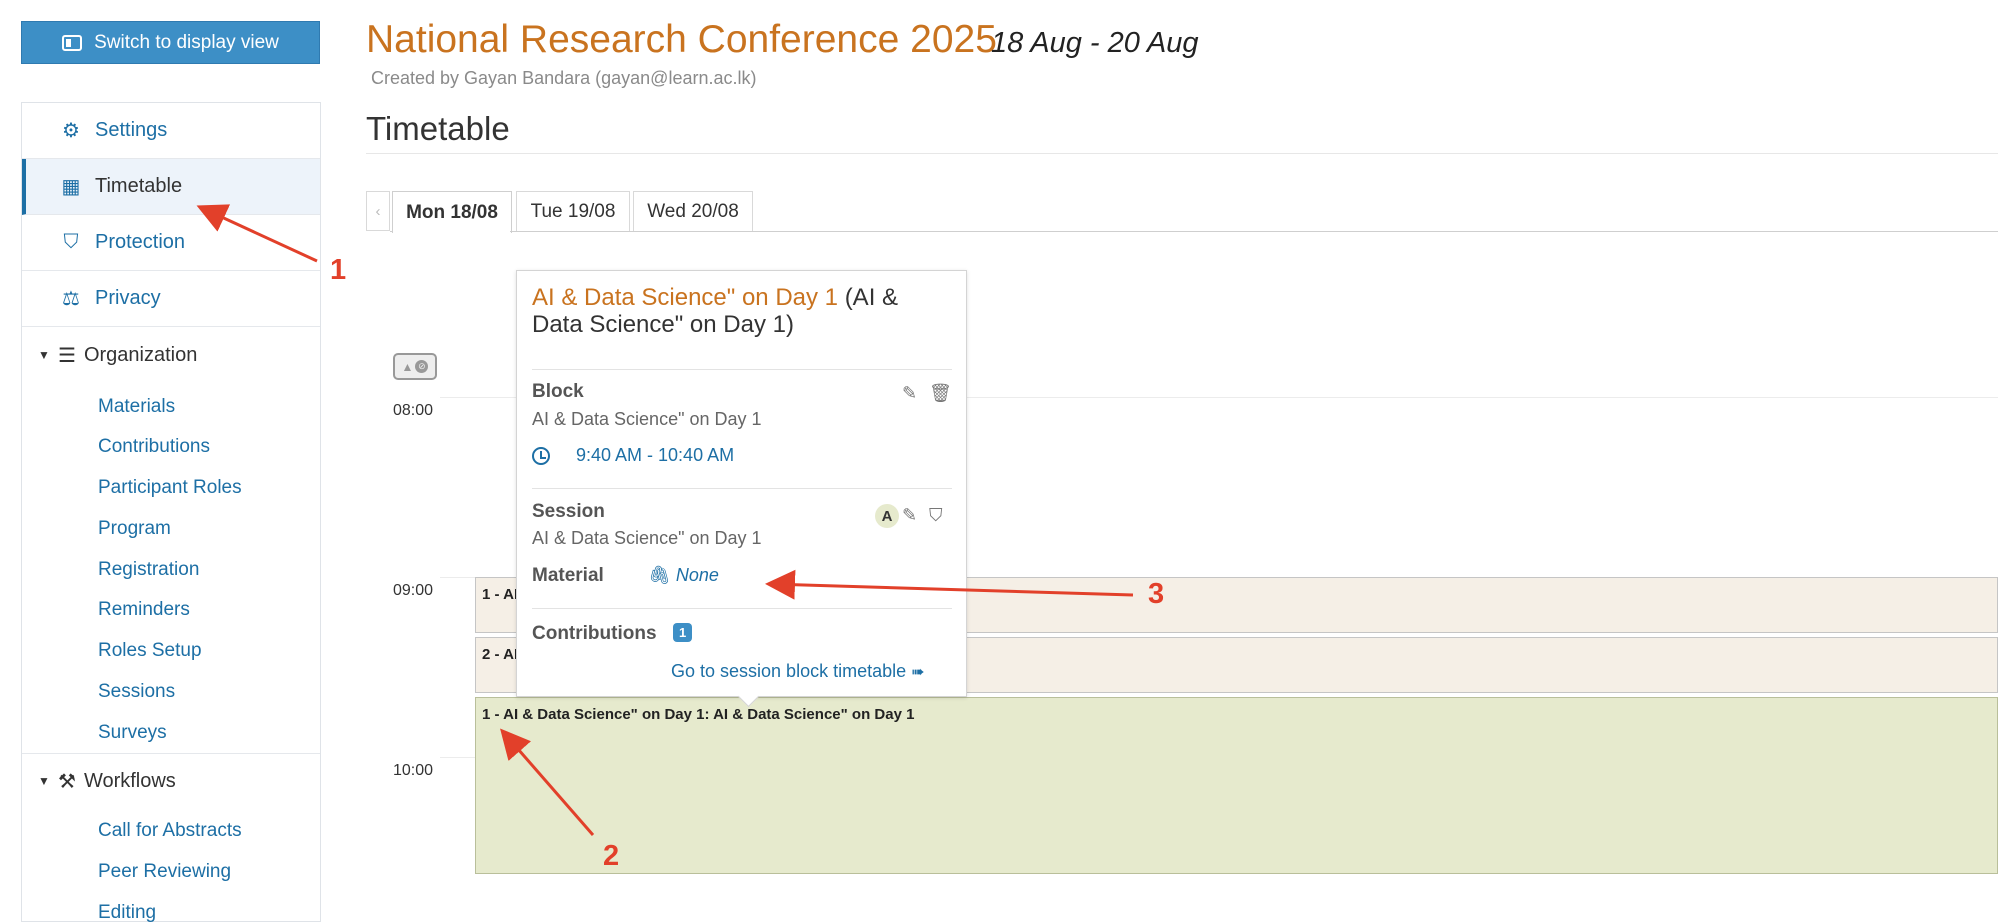  Describe the element at coordinates (128, 298) in the screenshot. I see `sidebar-item-label: Privacy` at that location.